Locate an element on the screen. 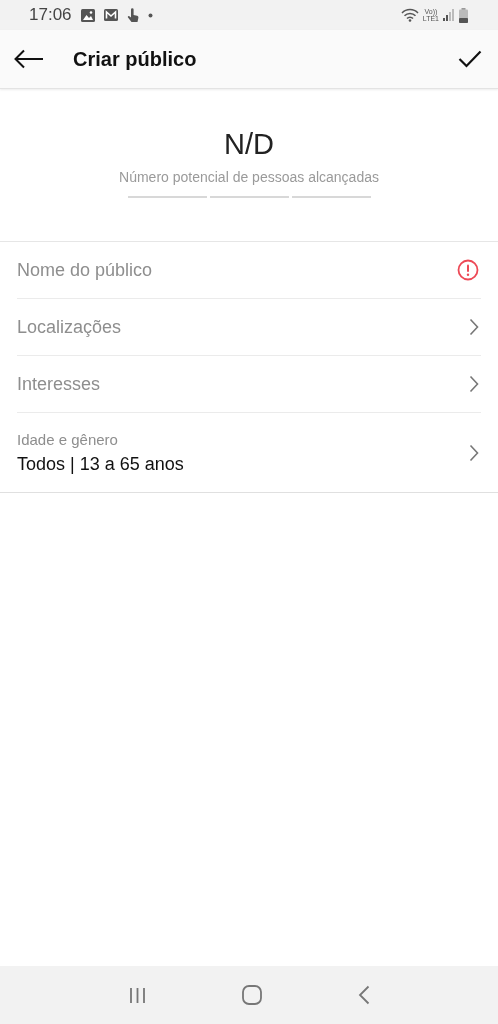 This screenshot has width=498, height=1024. confirm-button is located at coordinates (470, 59).